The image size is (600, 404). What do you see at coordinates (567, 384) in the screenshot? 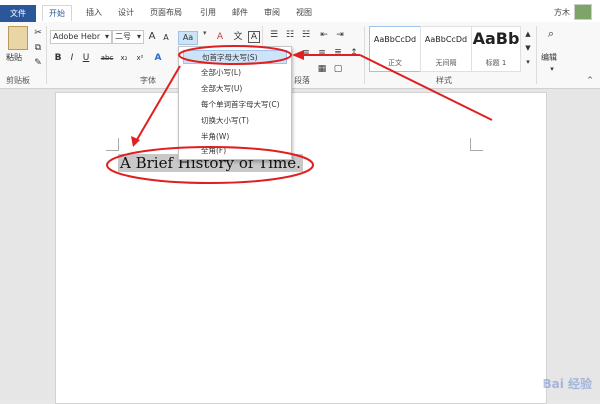
I see `watermark: Bai 经验` at bounding box center [567, 384].